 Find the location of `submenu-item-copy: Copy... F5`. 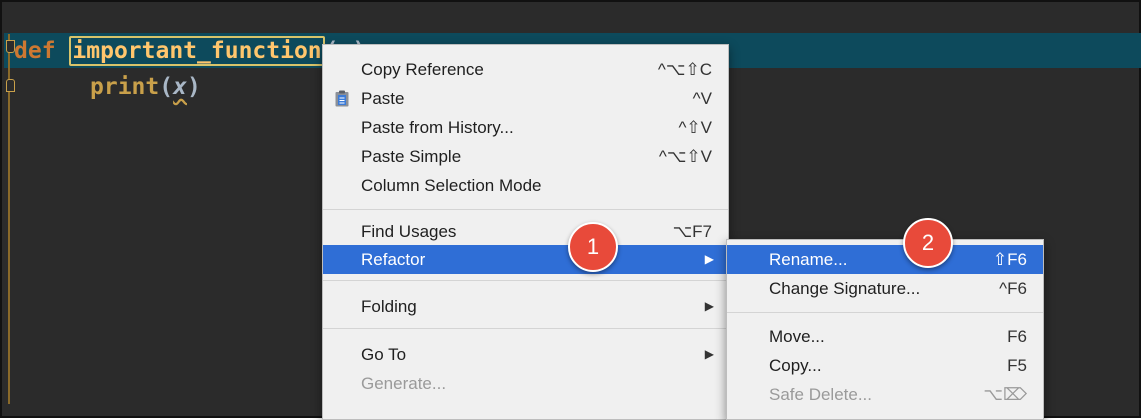

submenu-item-copy: Copy... F5 is located at coordinates (885, 365).